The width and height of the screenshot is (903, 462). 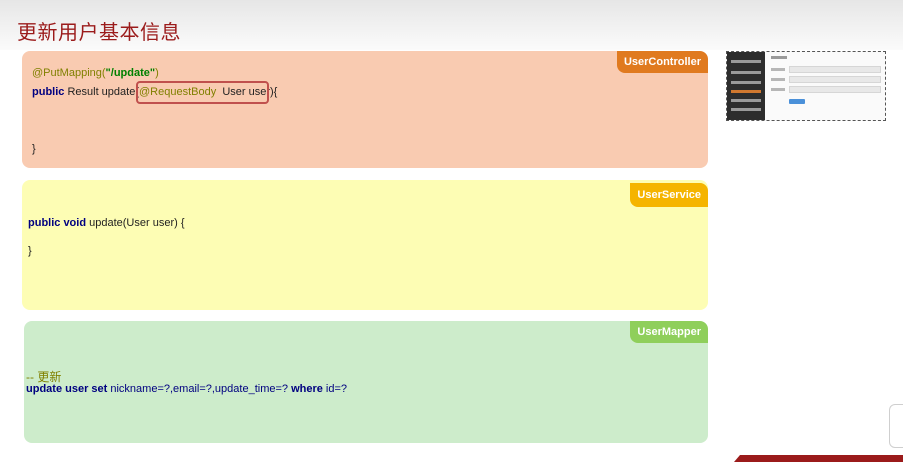 I want to click on controller-tag: UserController, so click(x=662, y=62).